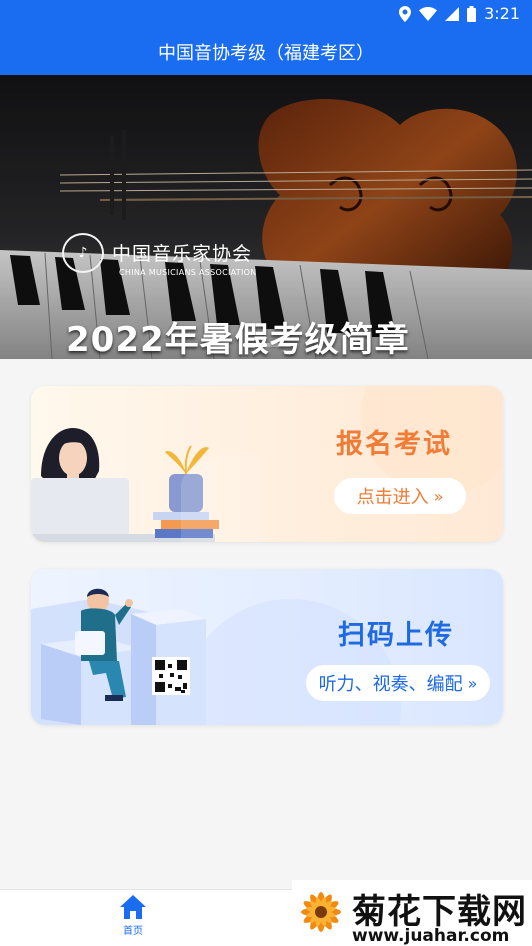  I want to click on status-bar: 3:21, so click(266, 14).